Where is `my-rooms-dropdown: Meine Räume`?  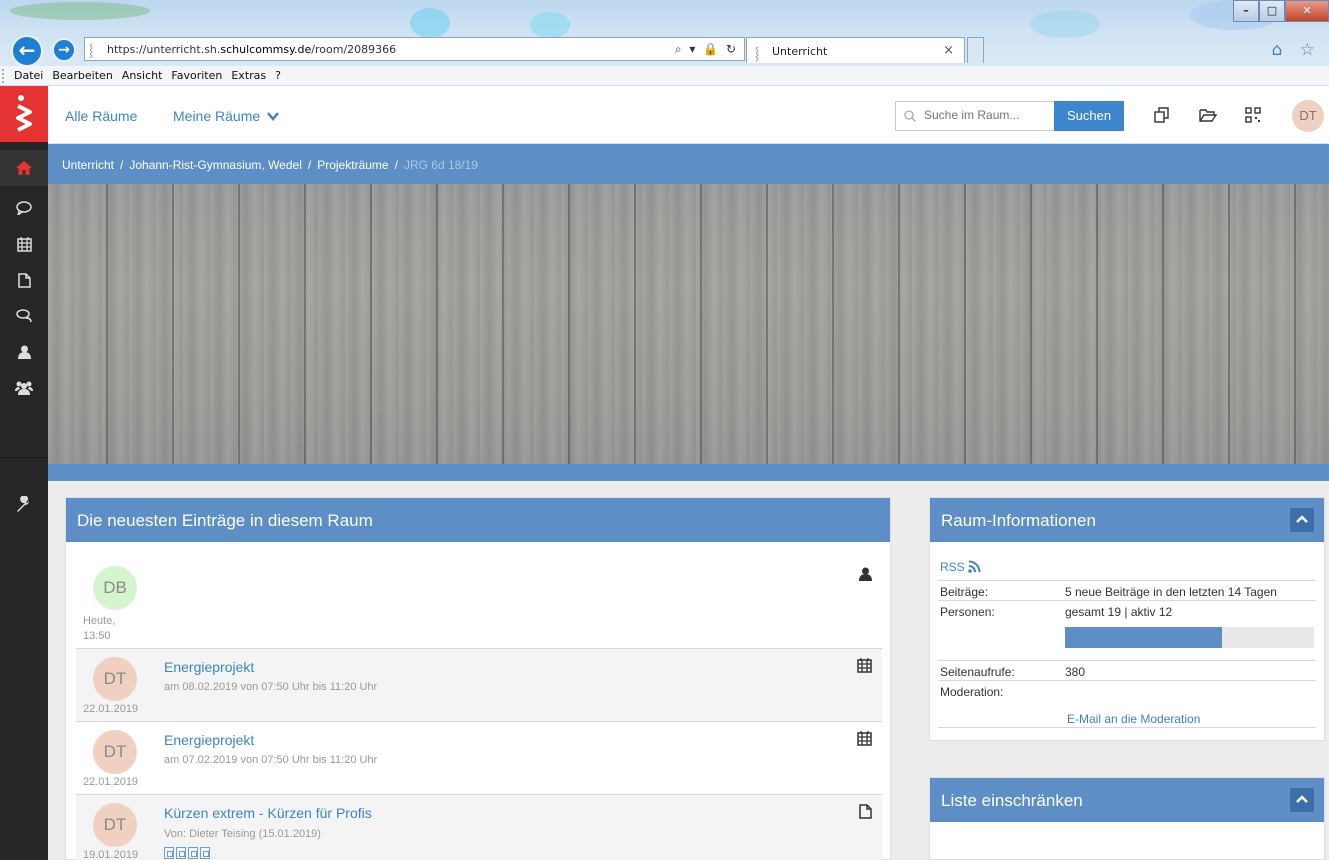 my-rooms-dropdown: Meine Räume is located at coordinates (226, 116).